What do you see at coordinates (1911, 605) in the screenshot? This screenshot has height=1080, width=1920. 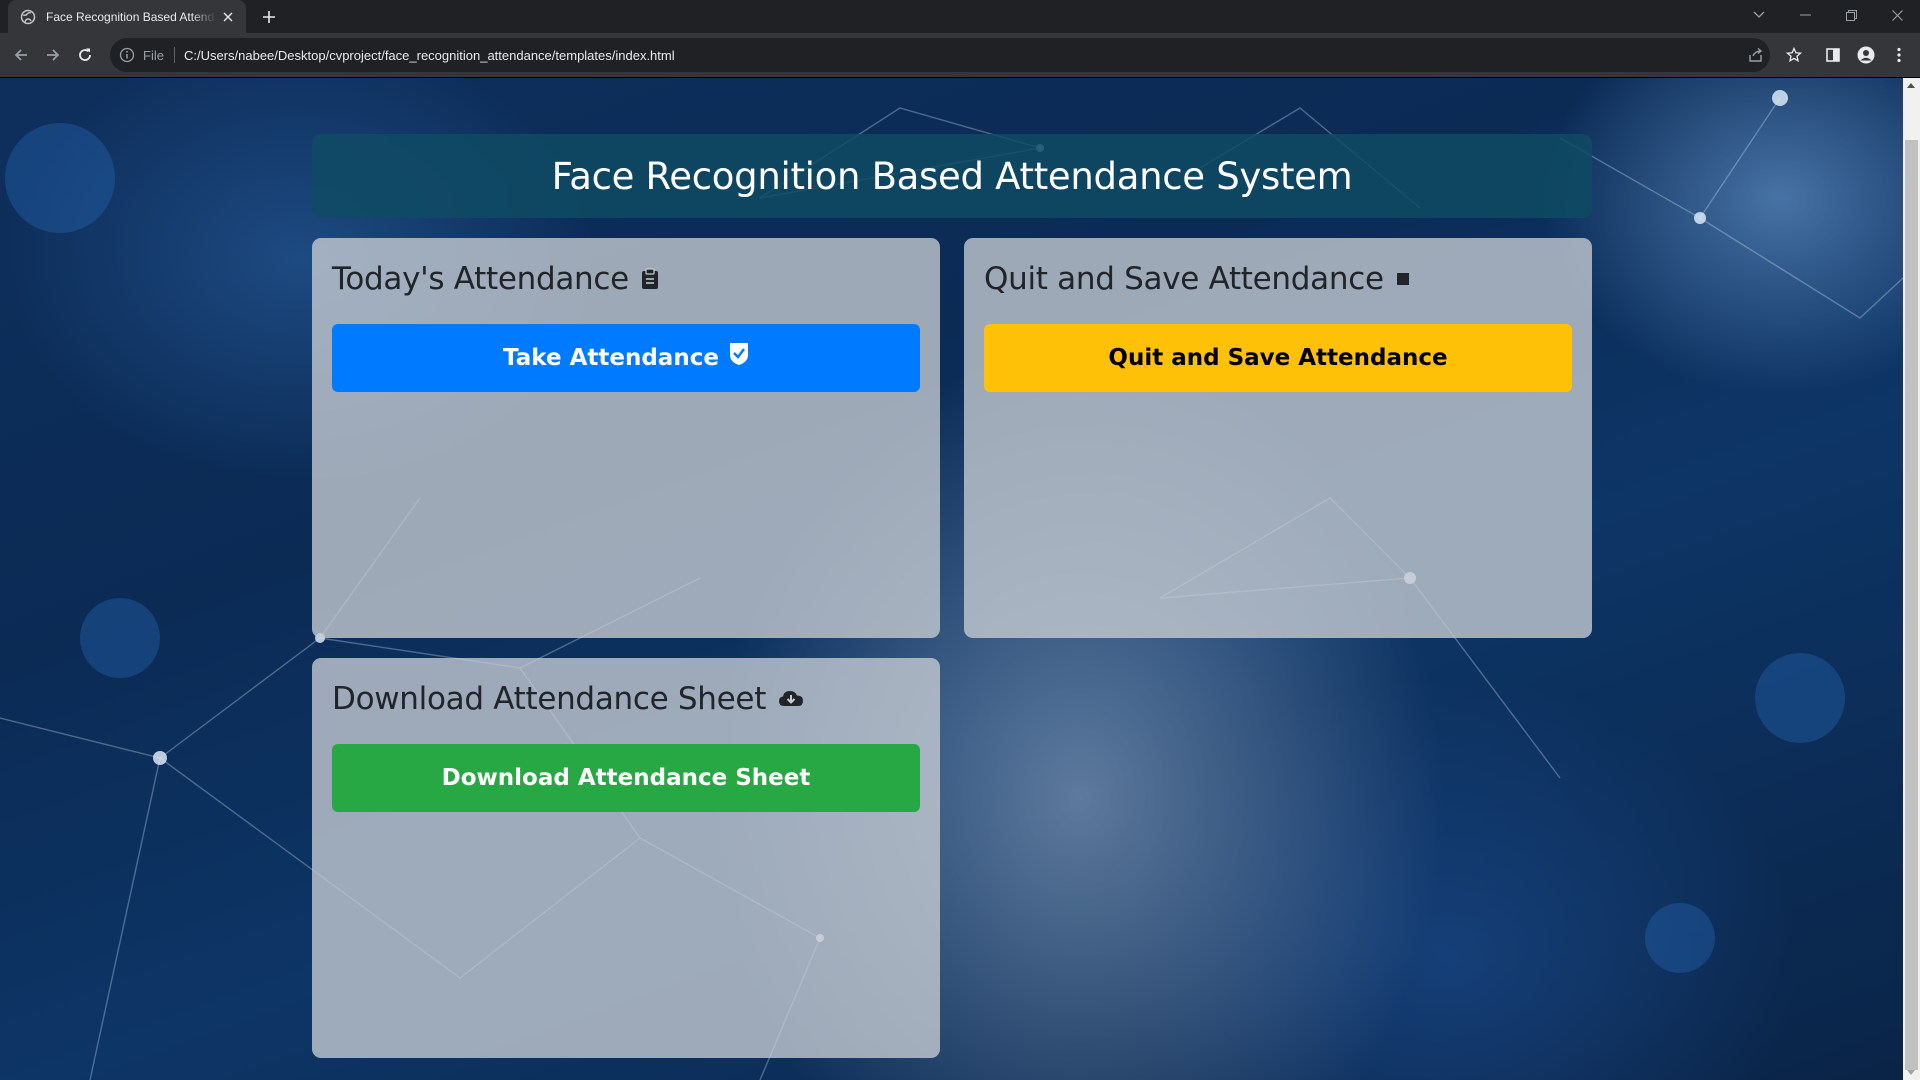 I see `scroll-thumb` at bounding box center [1911, 605].